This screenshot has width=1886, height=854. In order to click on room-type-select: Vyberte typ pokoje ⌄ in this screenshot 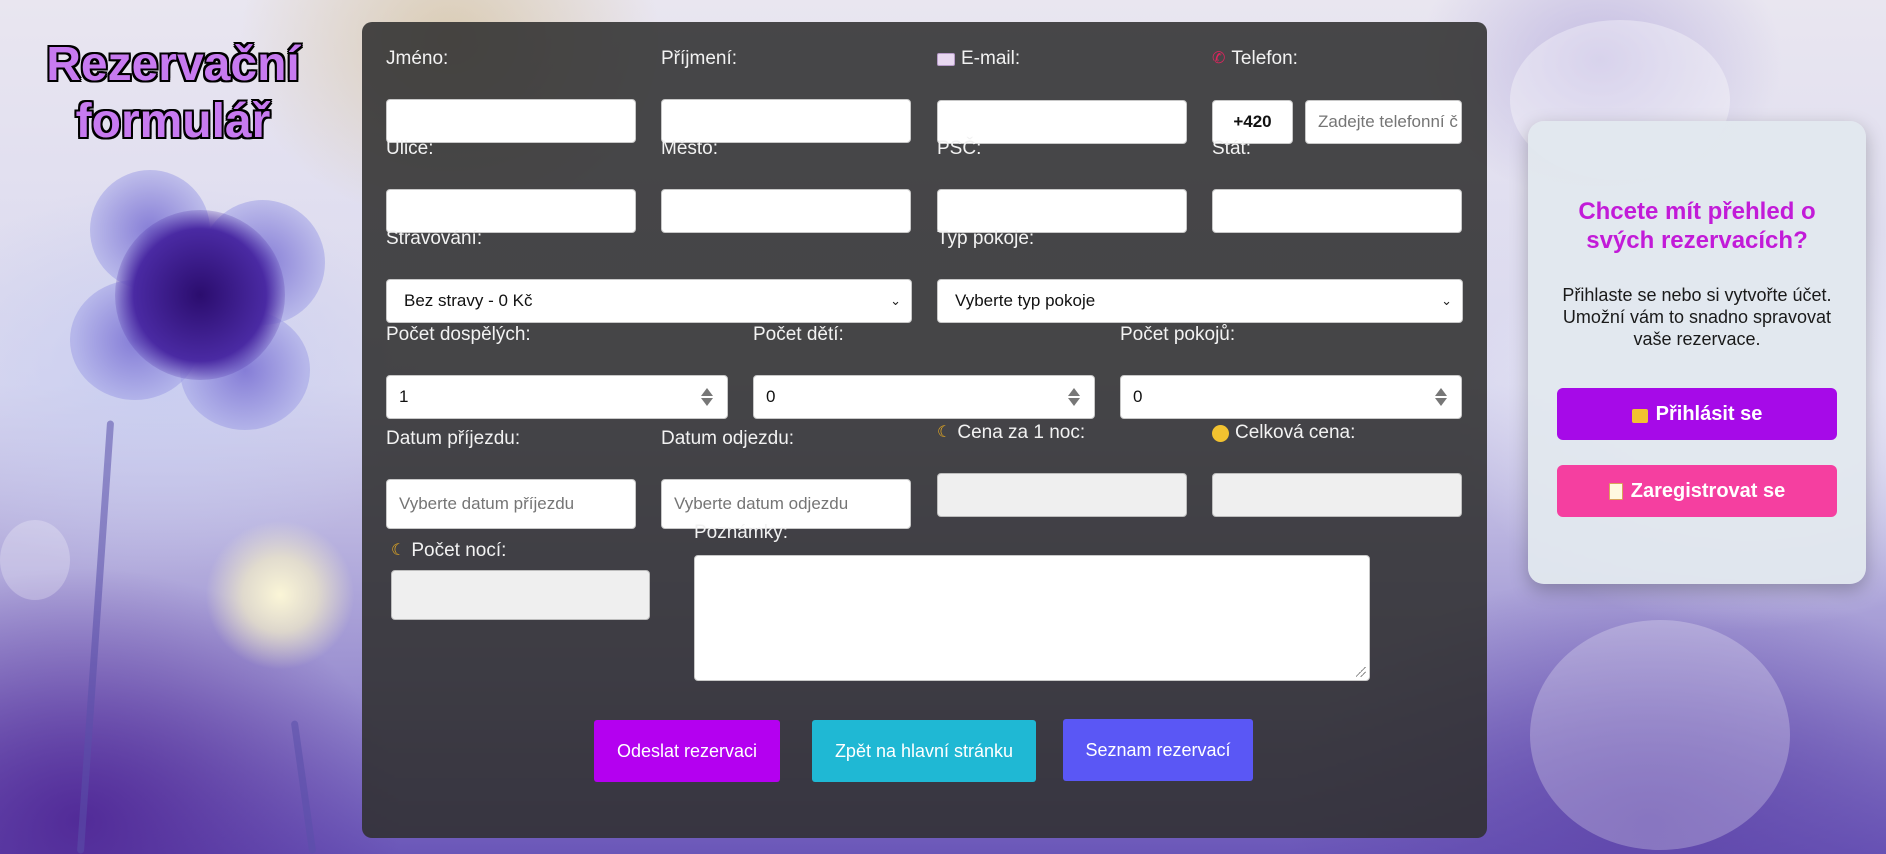, I will do `click(1200, 301)`.